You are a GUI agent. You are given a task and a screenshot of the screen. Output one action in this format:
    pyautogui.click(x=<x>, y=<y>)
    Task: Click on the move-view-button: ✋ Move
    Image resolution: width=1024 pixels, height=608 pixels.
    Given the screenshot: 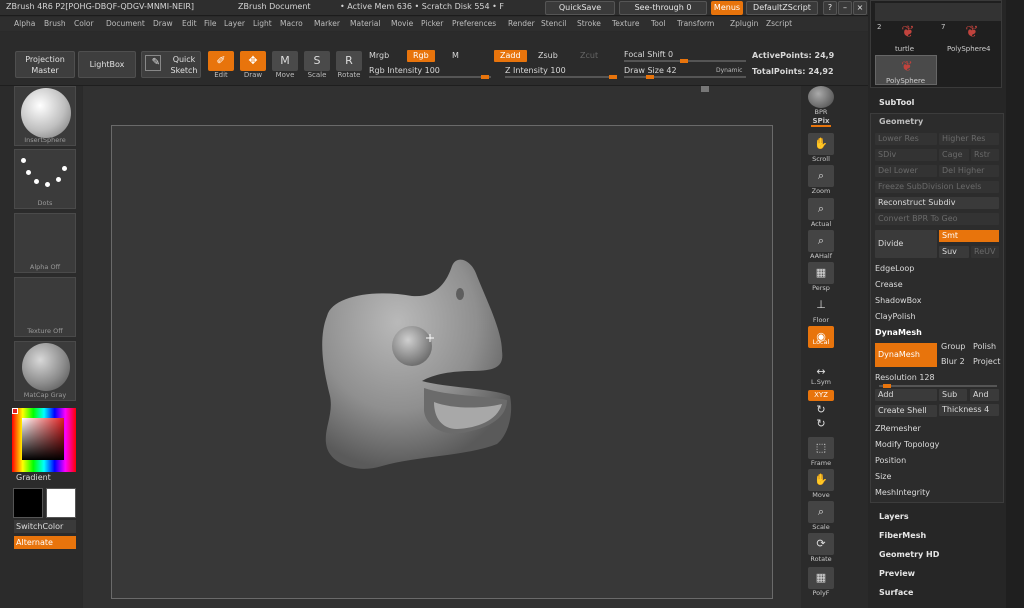 What is the action you would take?
    pyautogui.click(x=821, y=484)
    